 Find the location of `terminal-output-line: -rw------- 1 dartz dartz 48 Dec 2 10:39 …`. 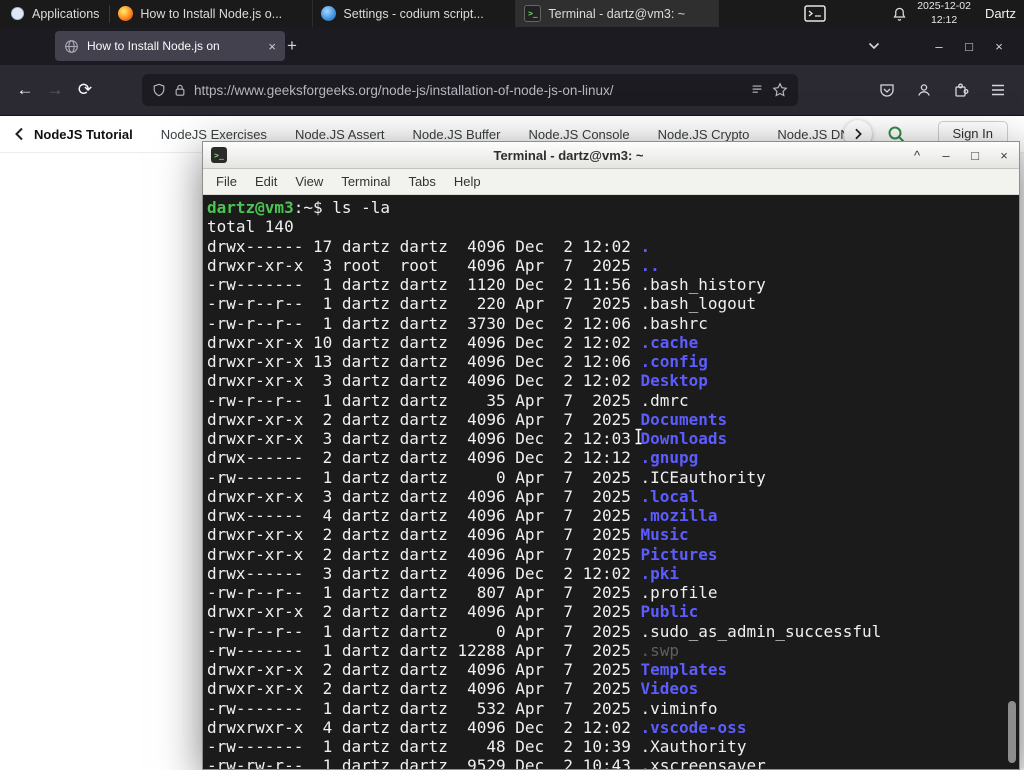

terminal-output-line: -rw------- 1 dartz dartz 48 Dec 2 10:39 … is located at coordinates (613, 746).